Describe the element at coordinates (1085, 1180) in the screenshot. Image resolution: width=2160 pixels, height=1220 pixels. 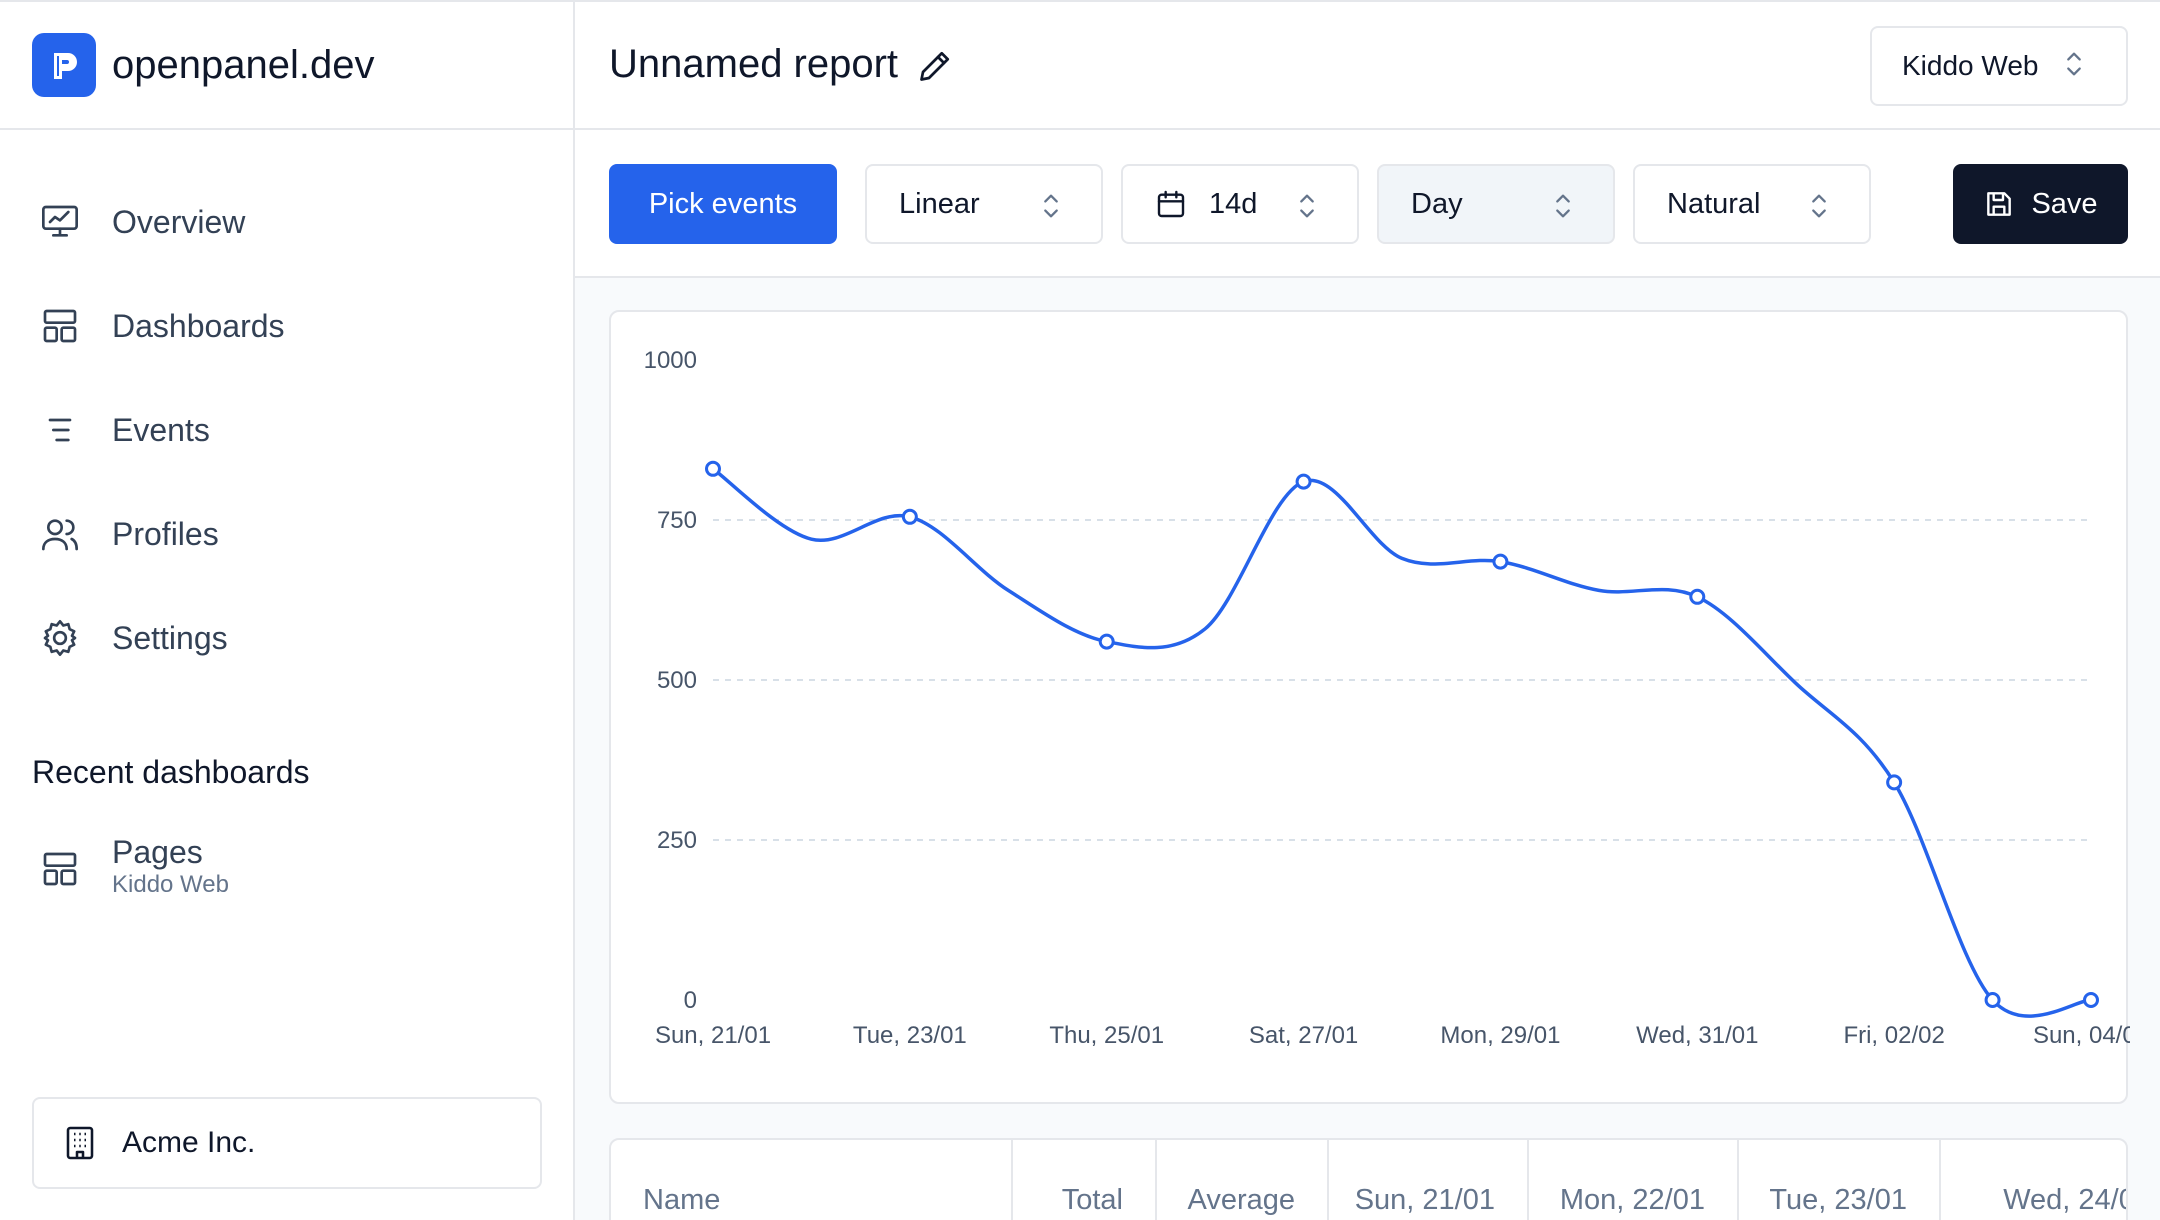
I see `table-header-total: Total` at that location.